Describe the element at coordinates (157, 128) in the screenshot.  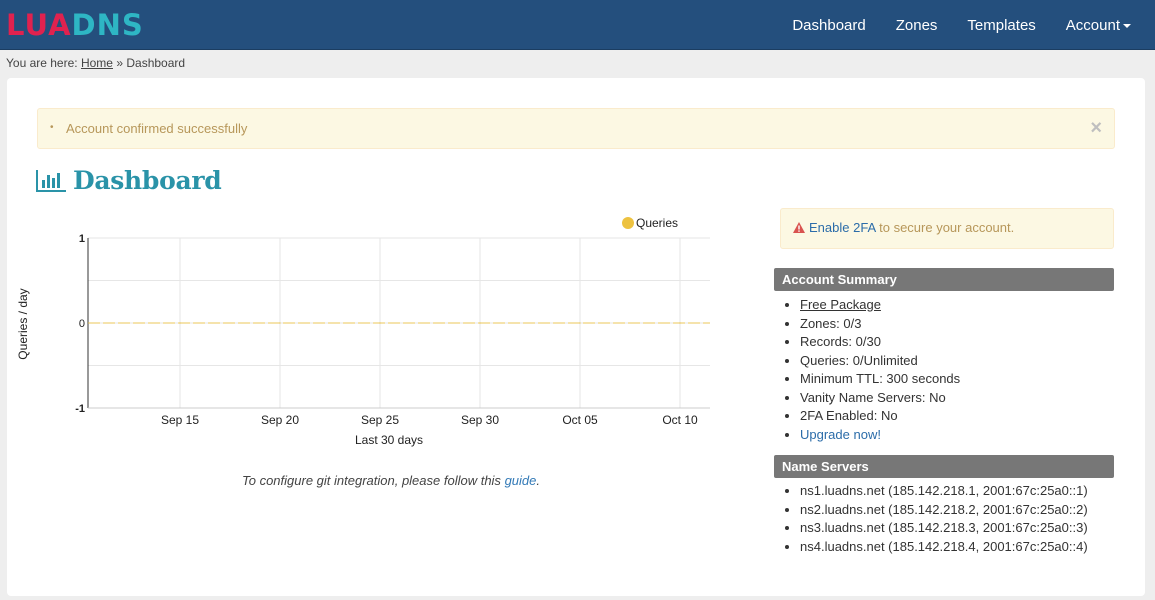
I see `alert-message: Account confirmed successfully` at that location.